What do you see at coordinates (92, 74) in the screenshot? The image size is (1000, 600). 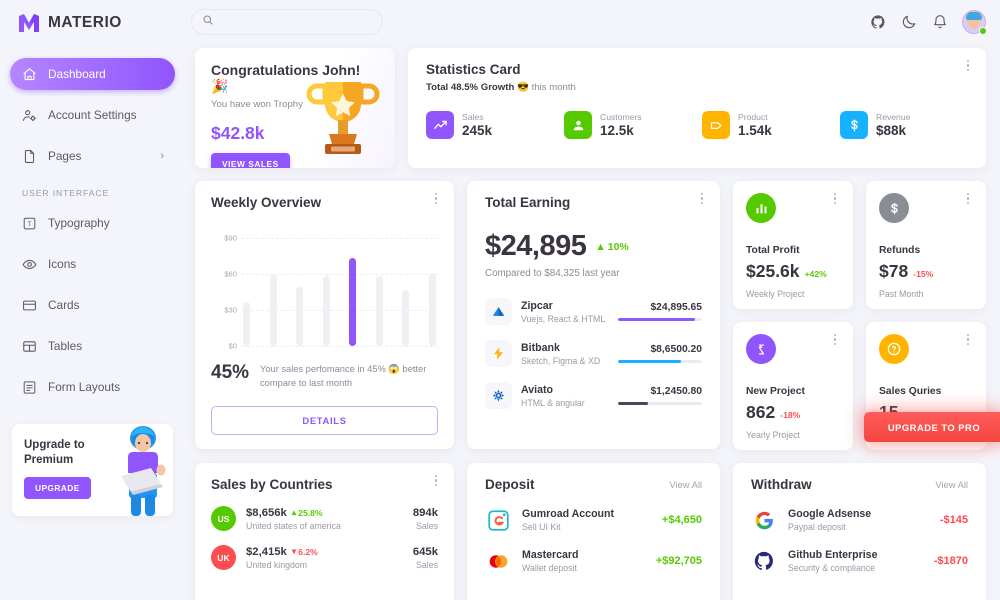 I see `sidebar-item-dashboard: Dashboard` at bounding box center [92, 74].